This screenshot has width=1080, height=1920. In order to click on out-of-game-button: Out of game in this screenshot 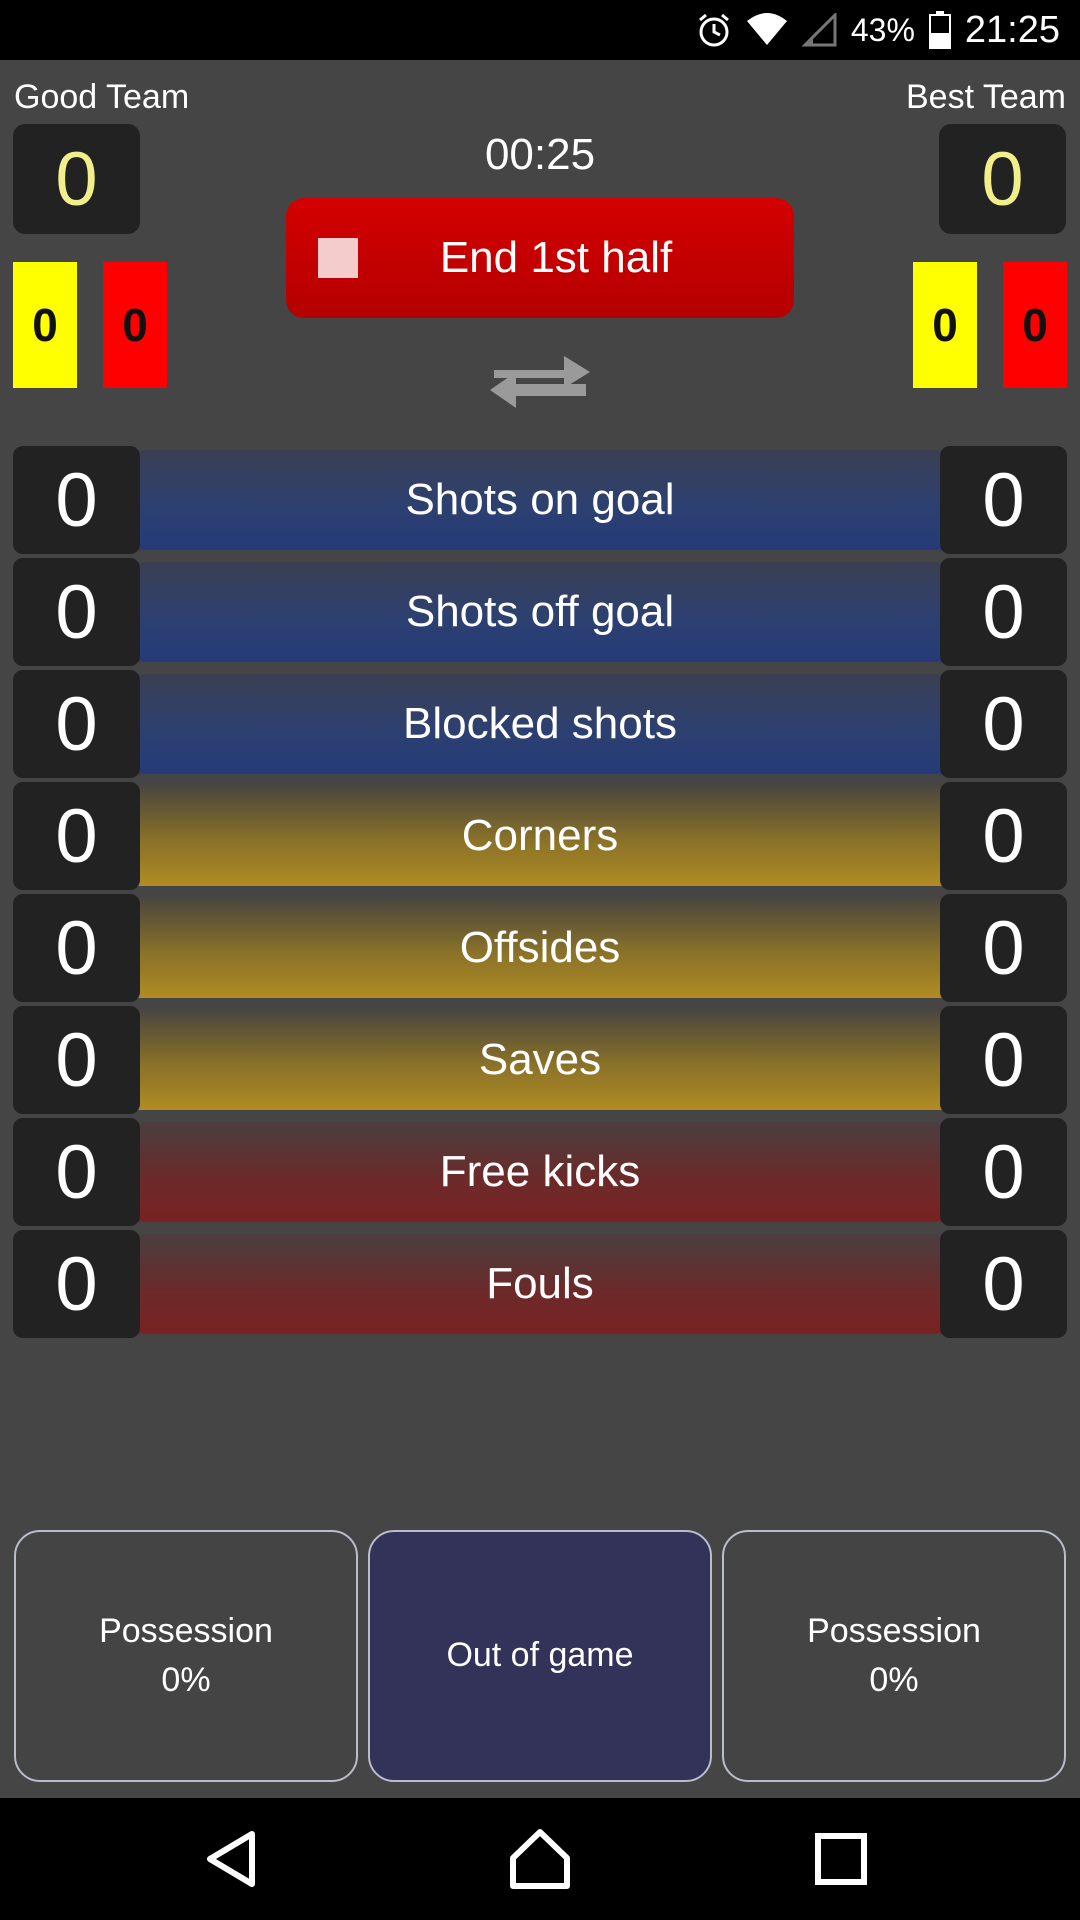, I will do `click(540, 1656)`.